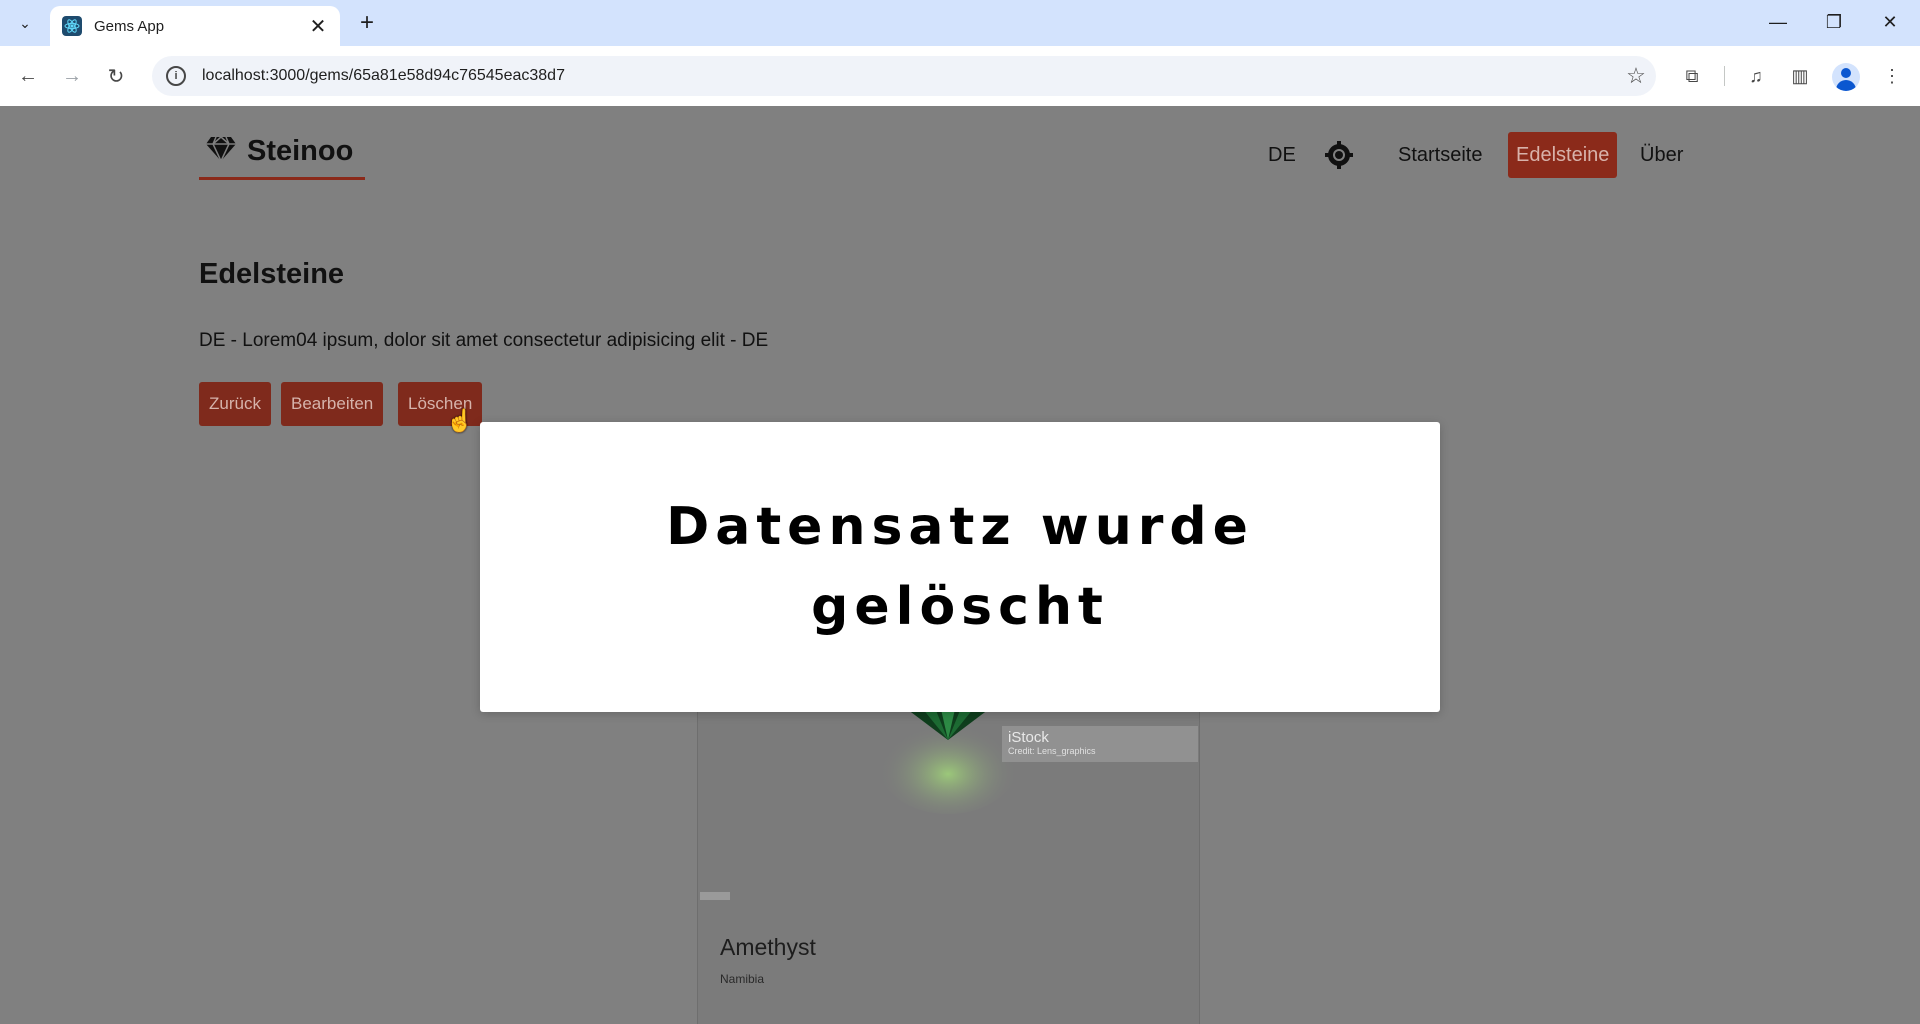 This screenshot has width=1920, height=1024. I want to click on card-subtitle: Namibia, so click(742, 979).